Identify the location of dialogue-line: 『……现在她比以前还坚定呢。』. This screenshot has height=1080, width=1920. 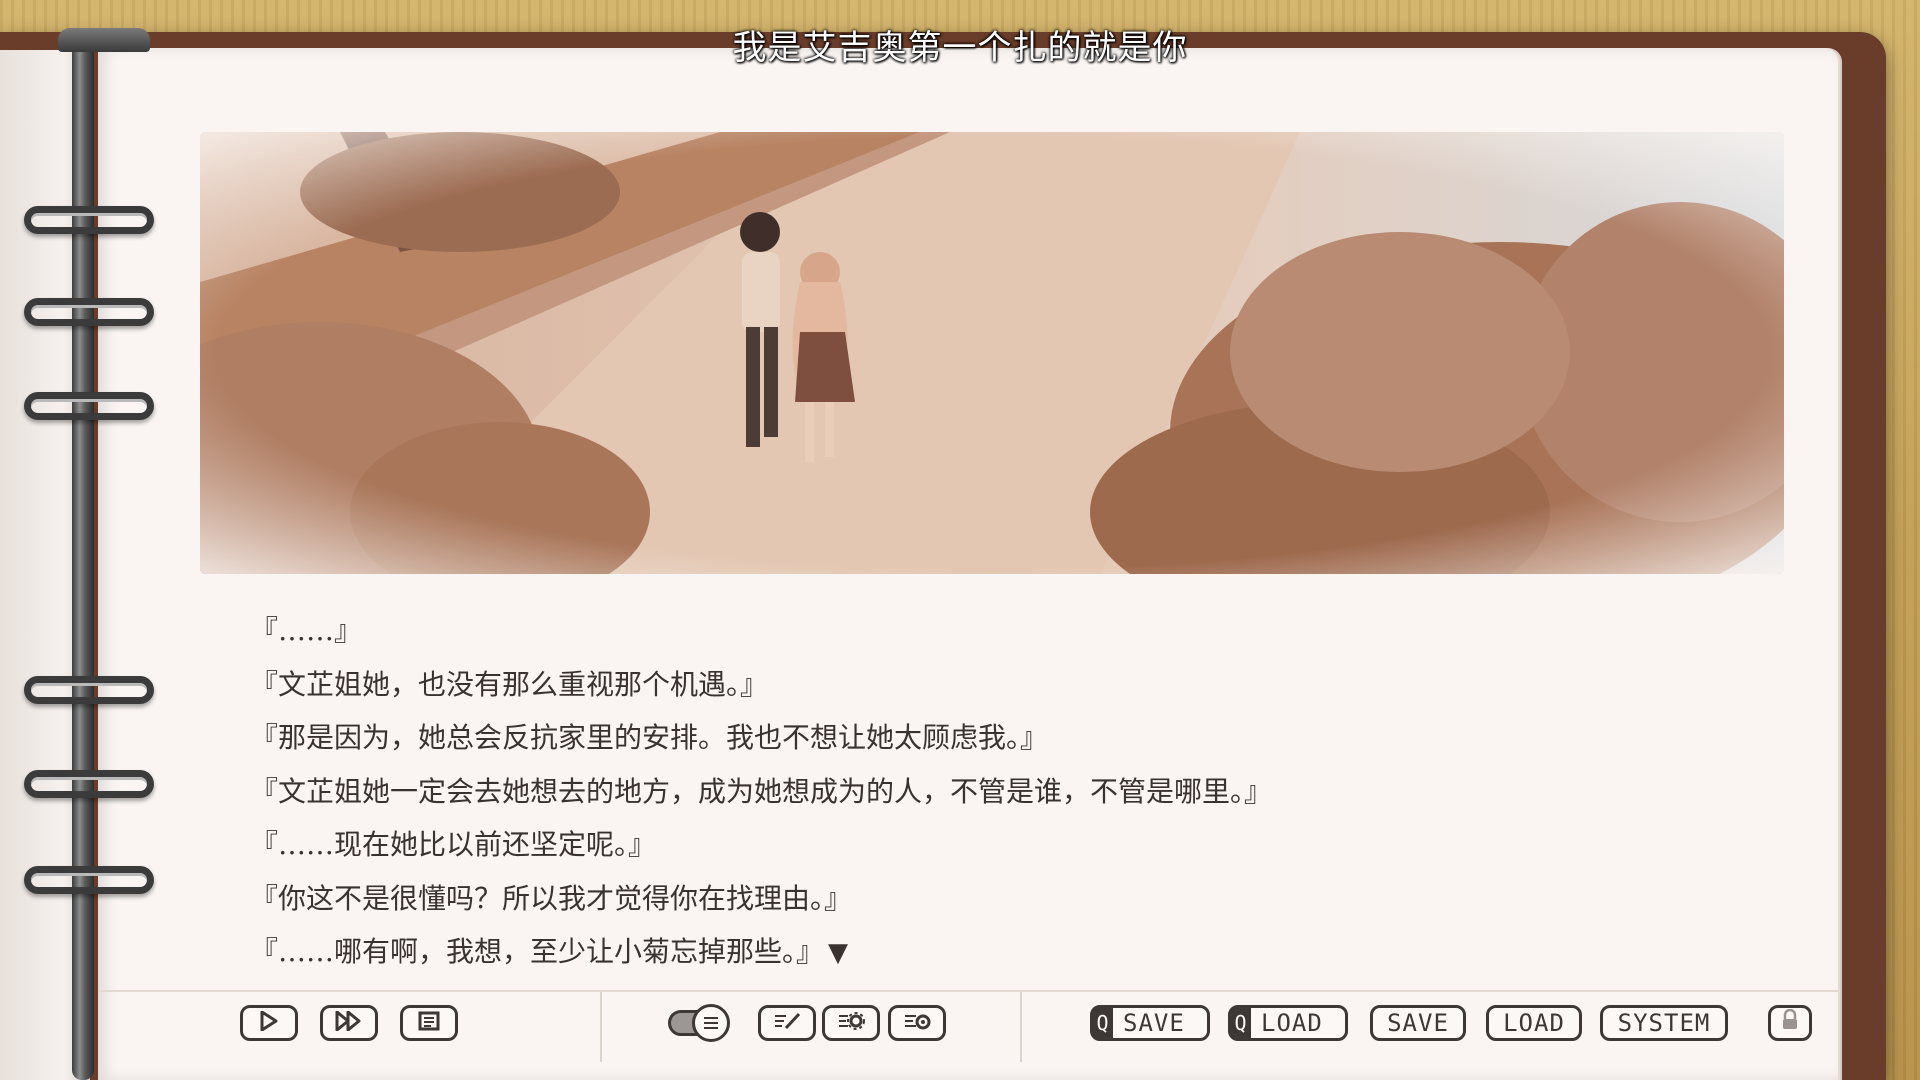
(453, 844).